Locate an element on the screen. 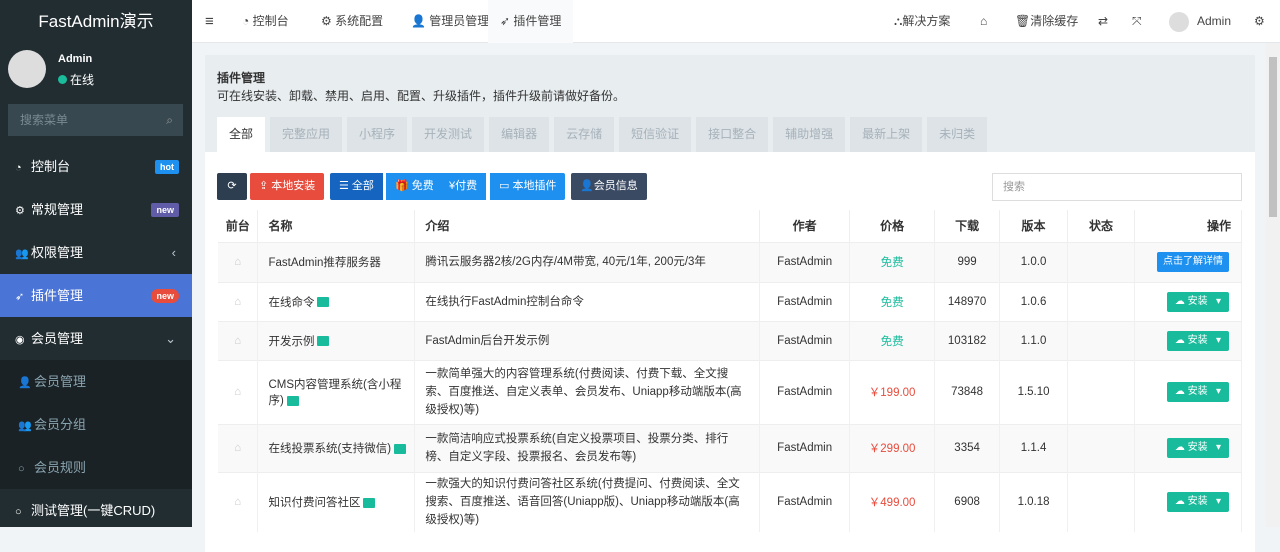  search-menu-input: 搜索菜单 ⌕ is located at coordinates (95, 120).